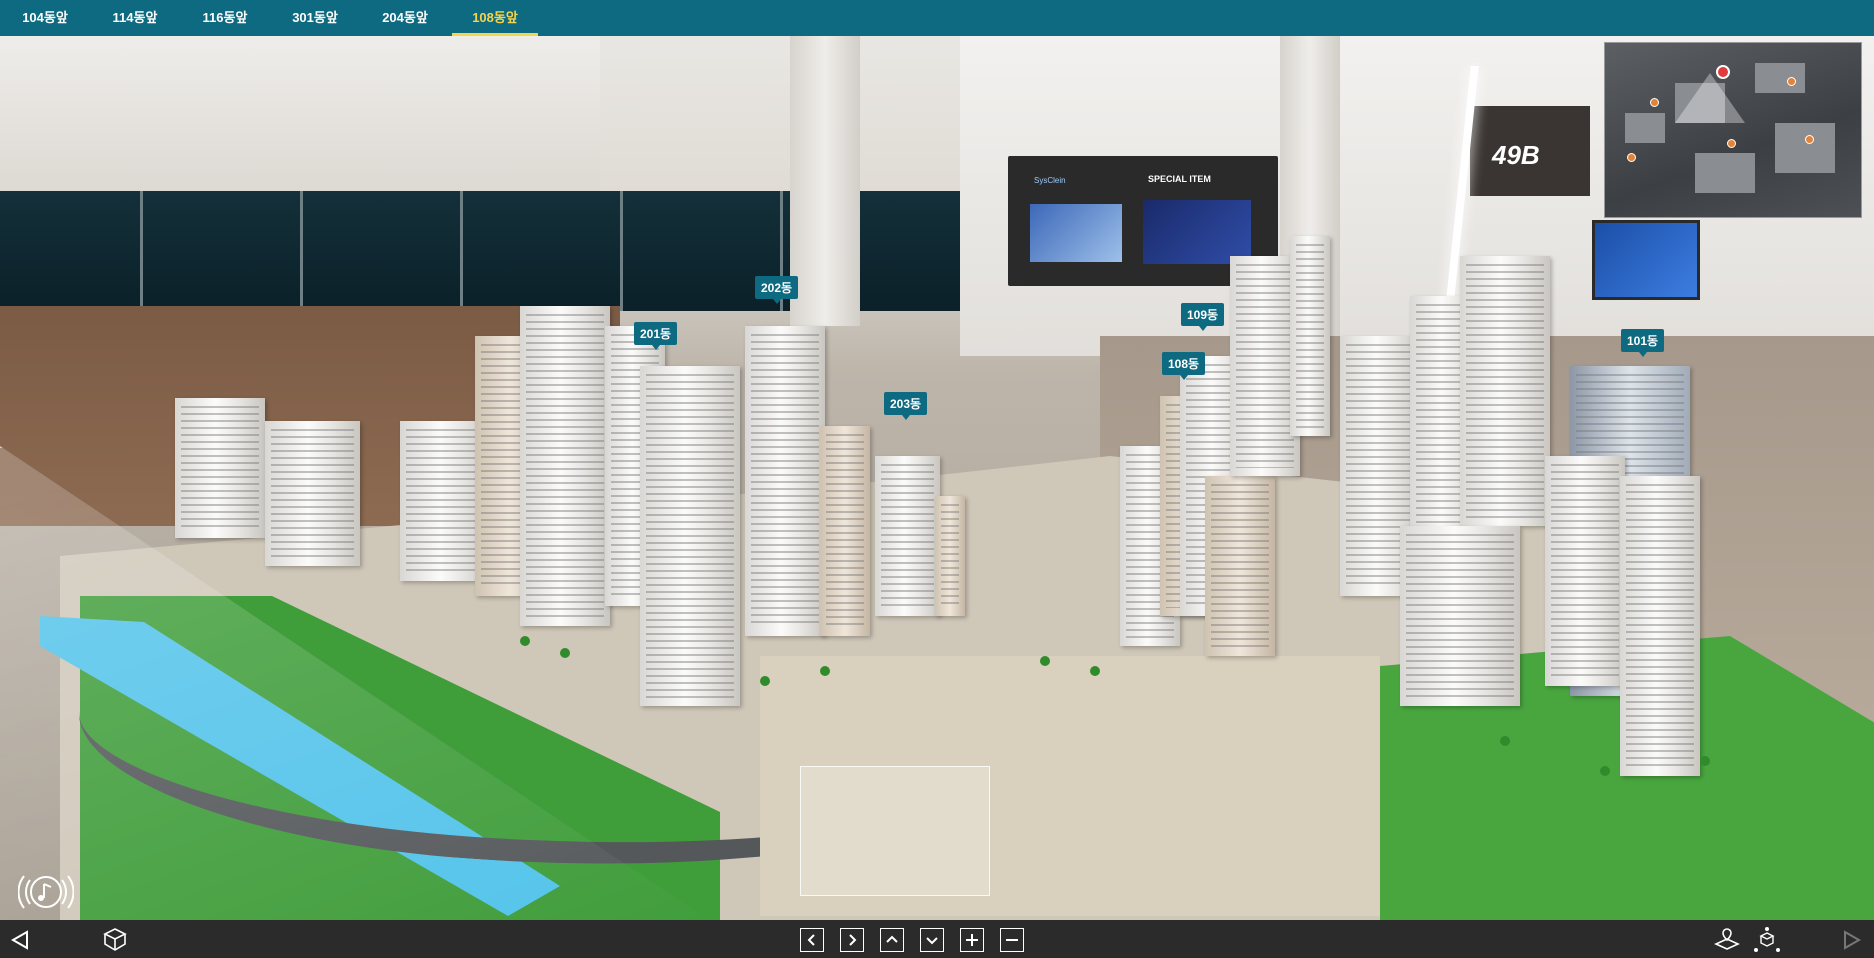 This screenshot has width=1874, height=958. I want to click on unit-sign: 49B, so click(1530, 151).